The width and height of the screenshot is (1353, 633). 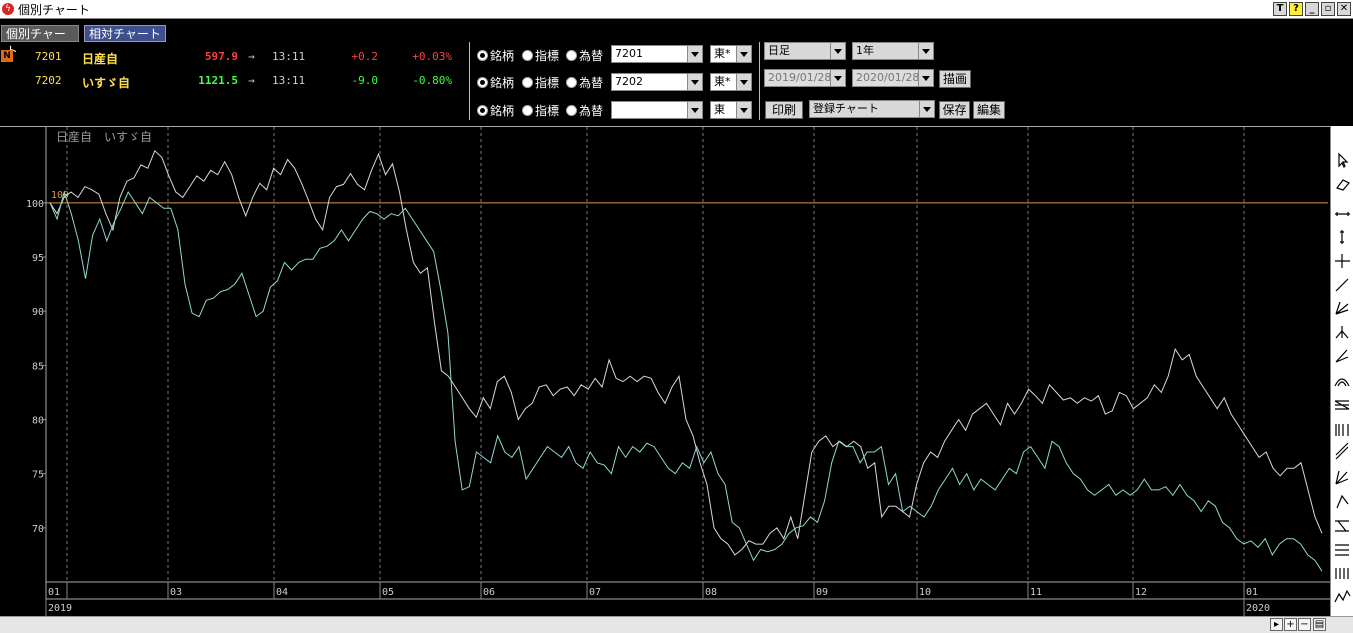 I want to click on close-button: ✕, so click(x=1344, y=9).